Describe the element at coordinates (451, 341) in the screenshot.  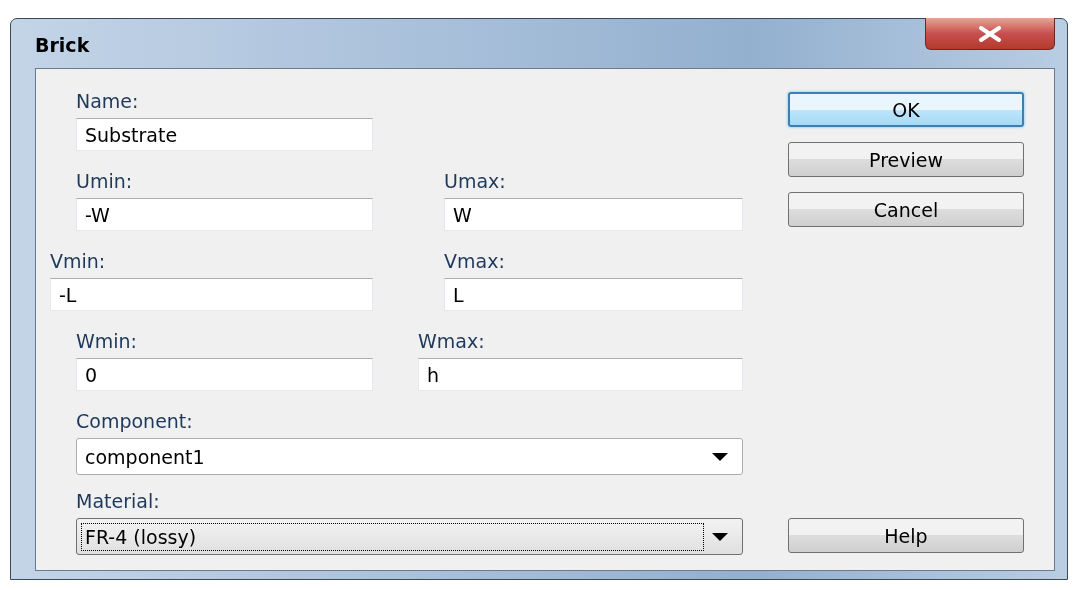
I see `field-label: Wmax:` at that location.